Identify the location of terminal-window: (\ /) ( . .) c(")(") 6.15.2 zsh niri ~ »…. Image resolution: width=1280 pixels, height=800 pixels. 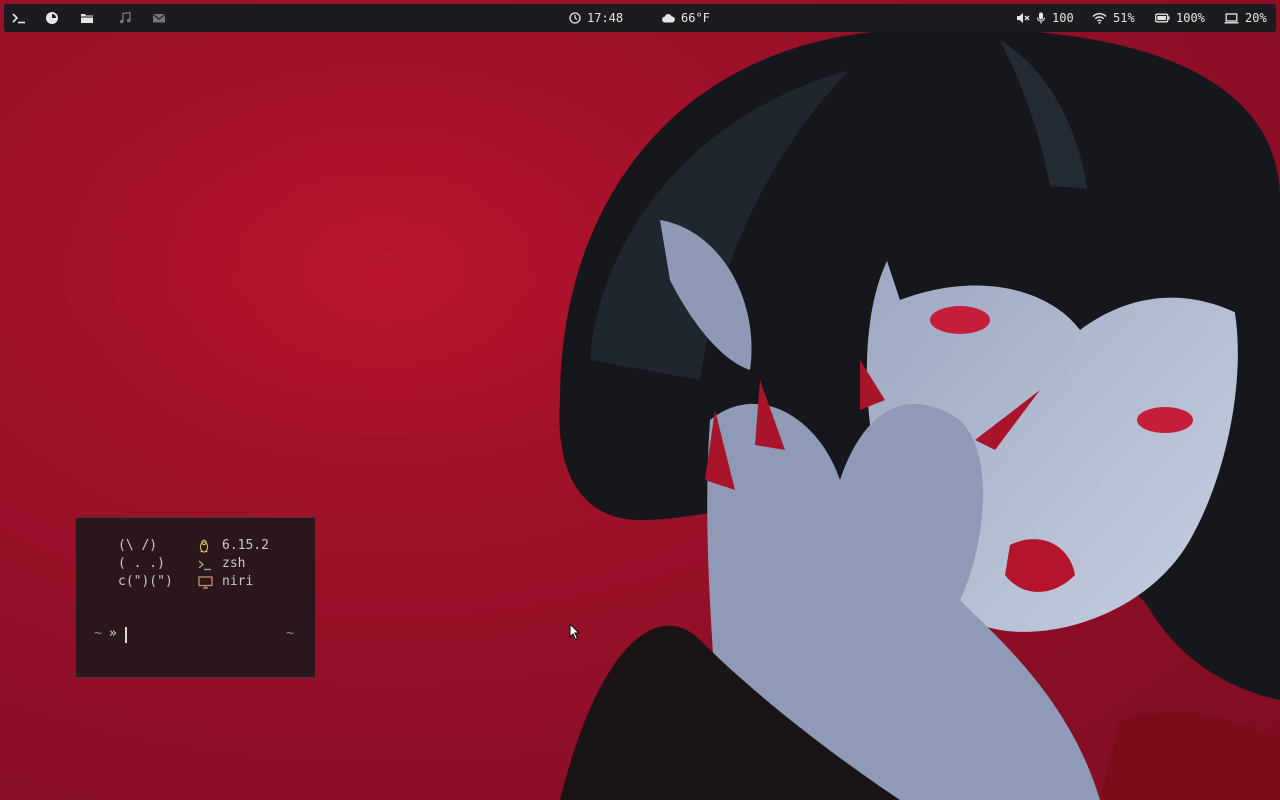
(195, 597).